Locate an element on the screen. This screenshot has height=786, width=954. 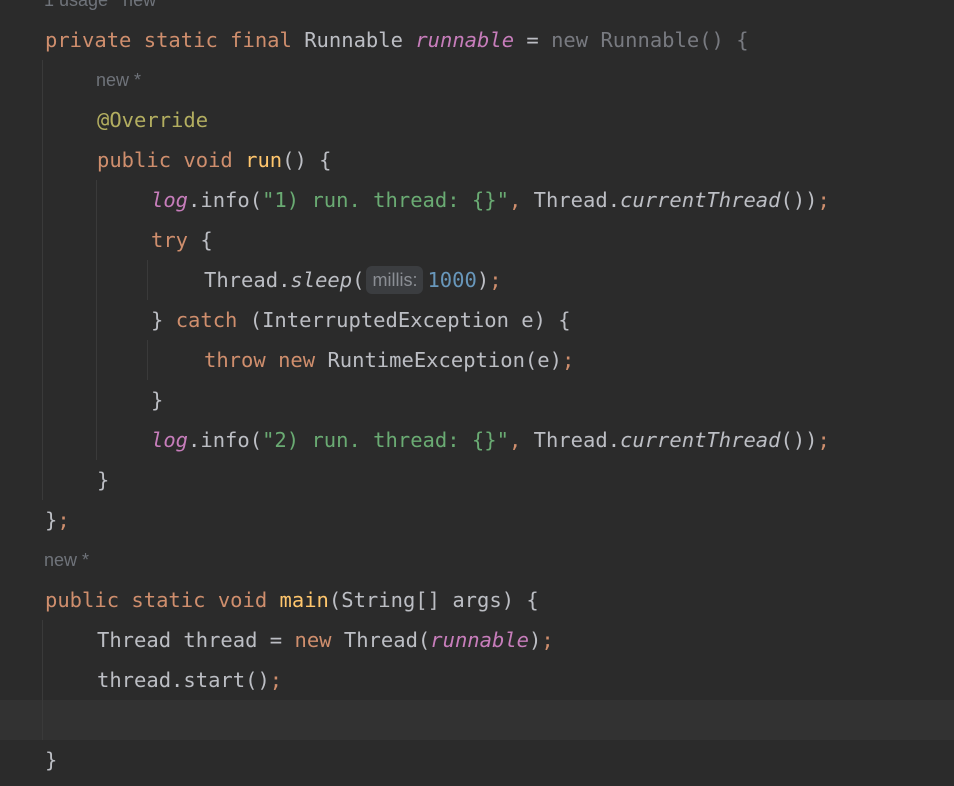
method-name: run is located at coordinates (264, 160).